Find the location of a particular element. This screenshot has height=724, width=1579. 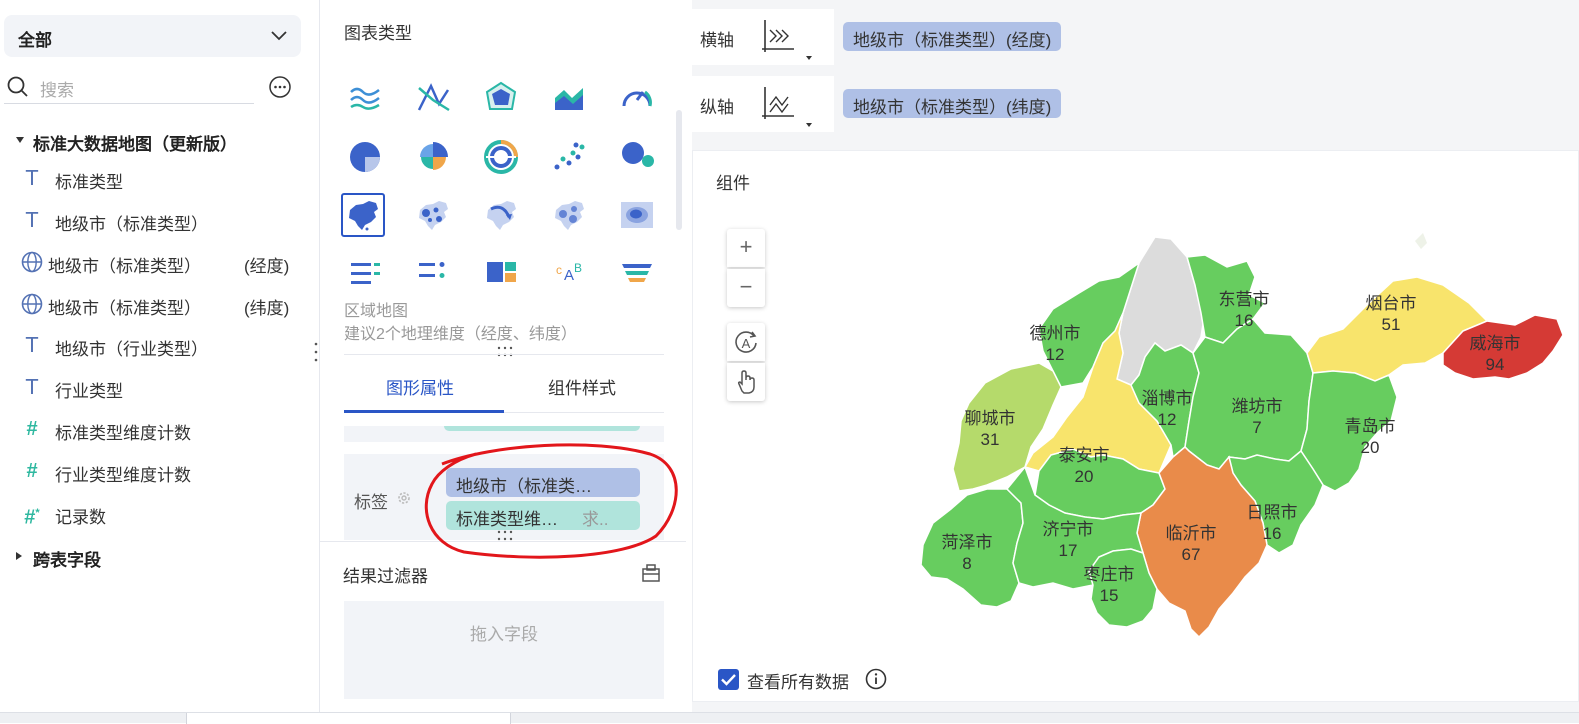

hand-icon is located at coordinates (746, 382).